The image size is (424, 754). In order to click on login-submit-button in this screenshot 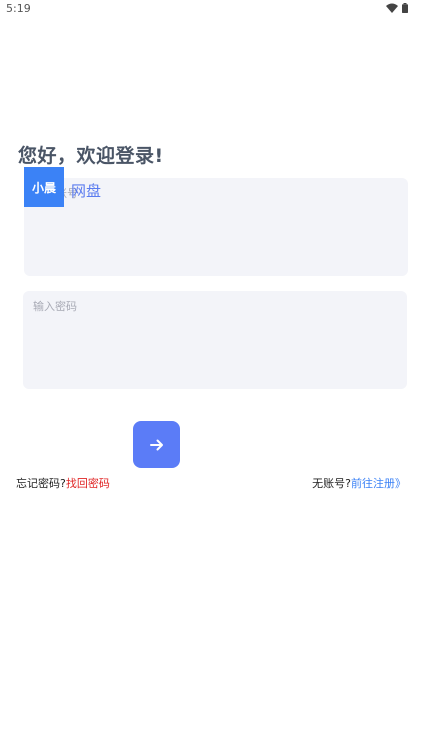, I will do `click(156, 444)`.